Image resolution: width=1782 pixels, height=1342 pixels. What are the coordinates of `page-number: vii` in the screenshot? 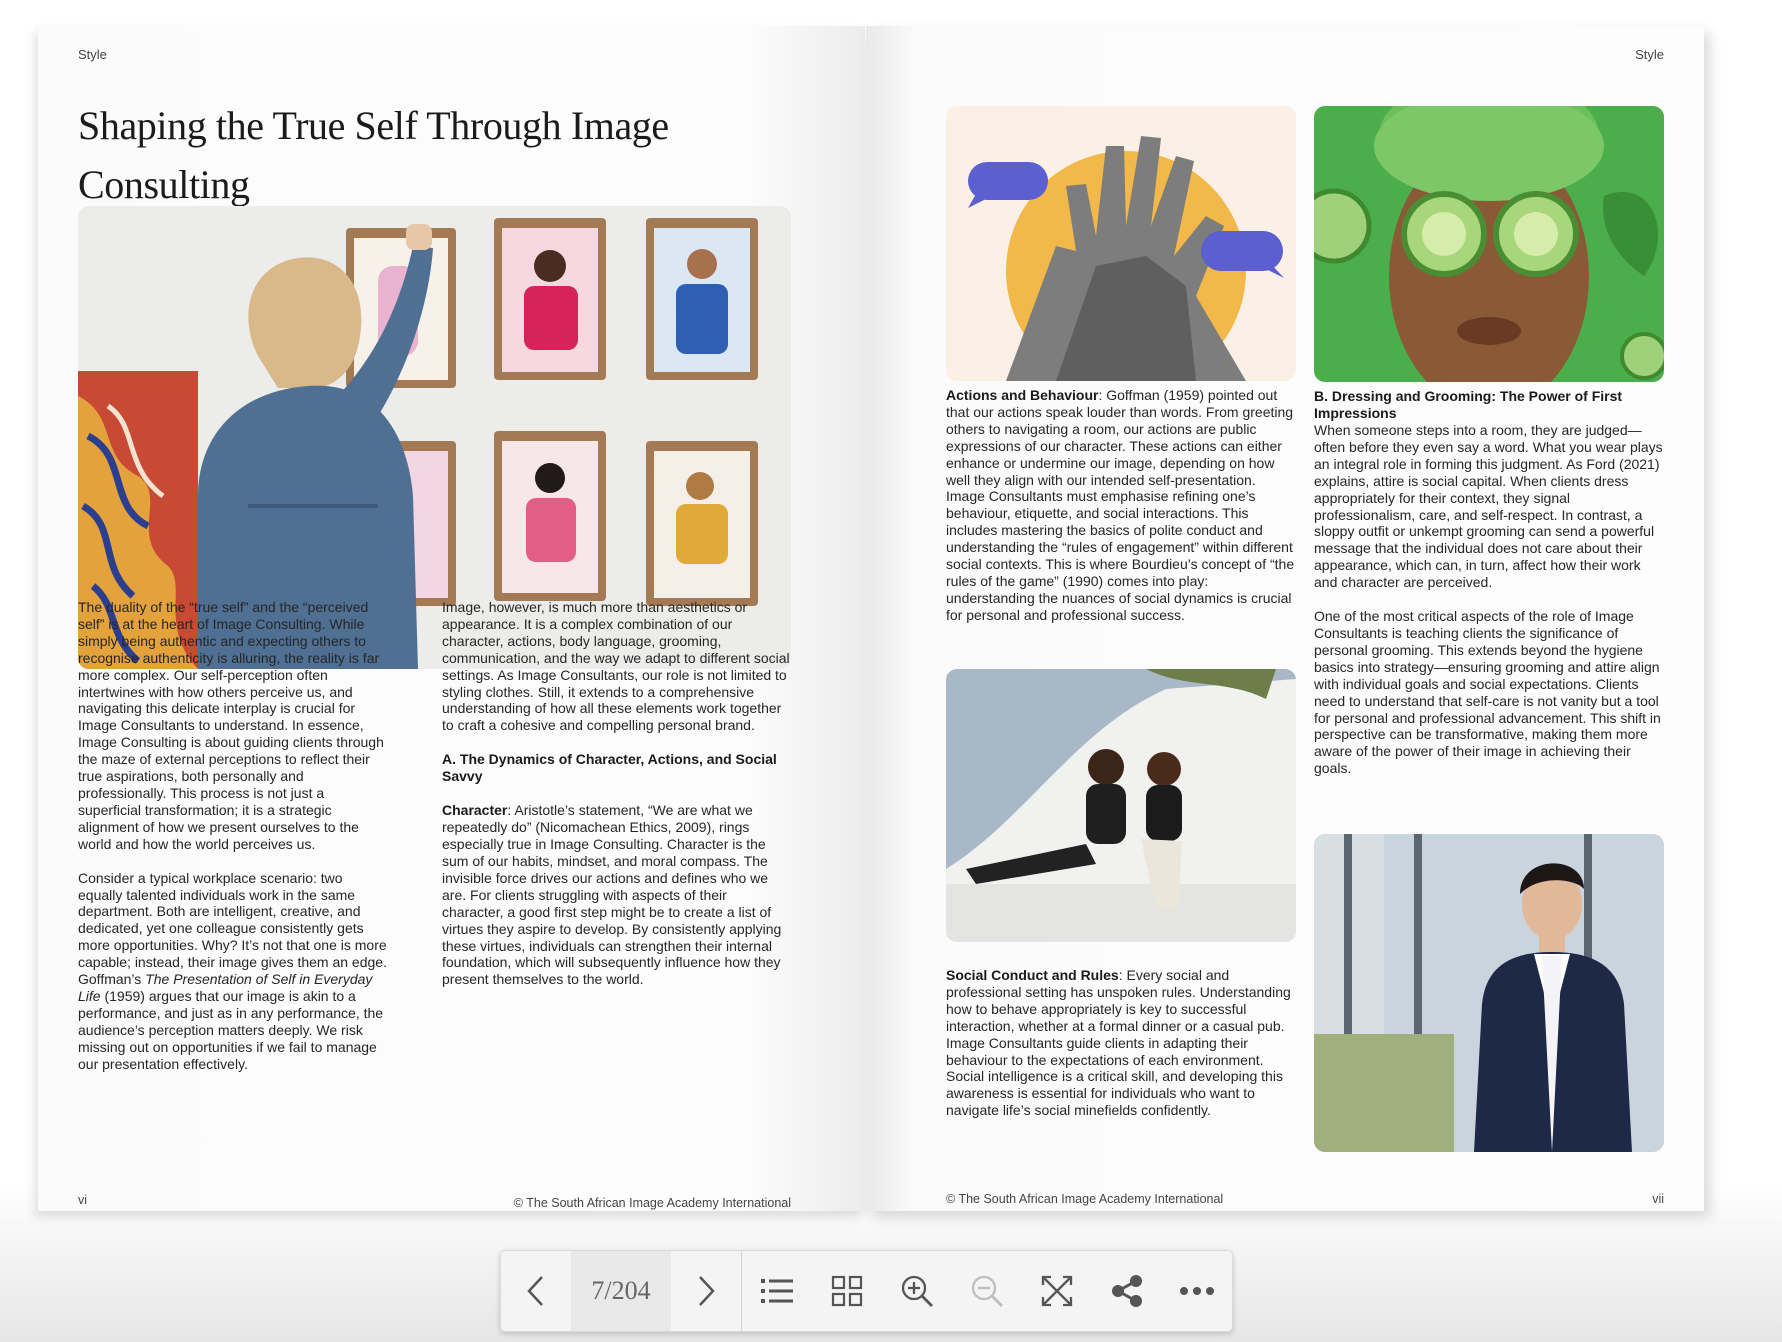 It's located at (1658, 1199).